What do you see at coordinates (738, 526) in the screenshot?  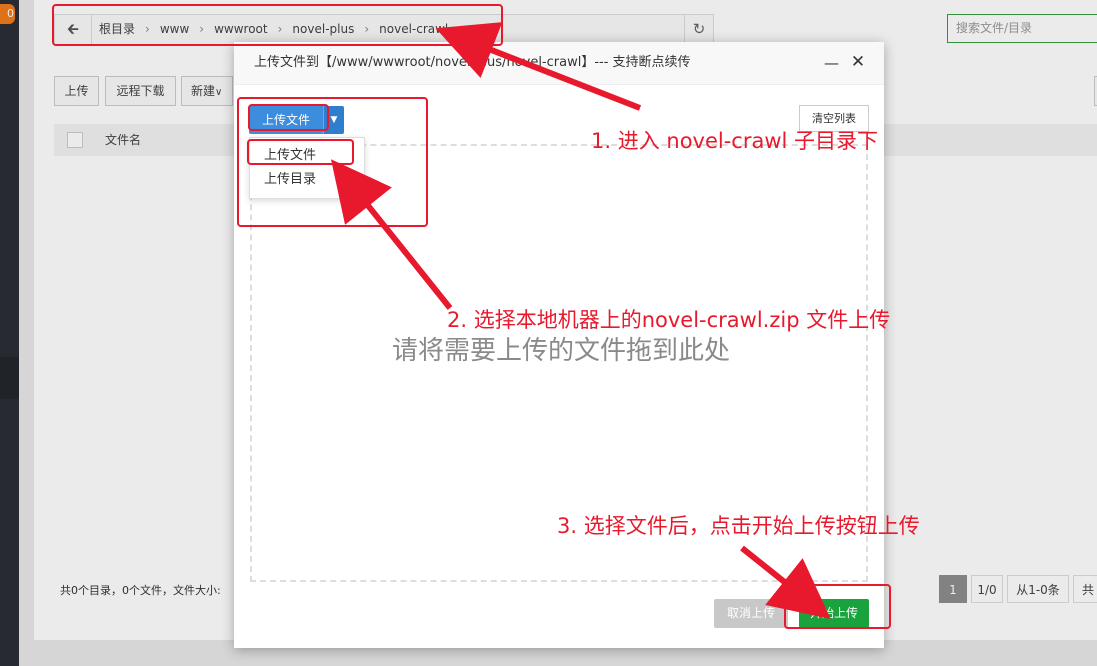 I see `annotation-step3: 3. 选择文件后，点击开始上传按钮上传` at bounding box center [738, 526].